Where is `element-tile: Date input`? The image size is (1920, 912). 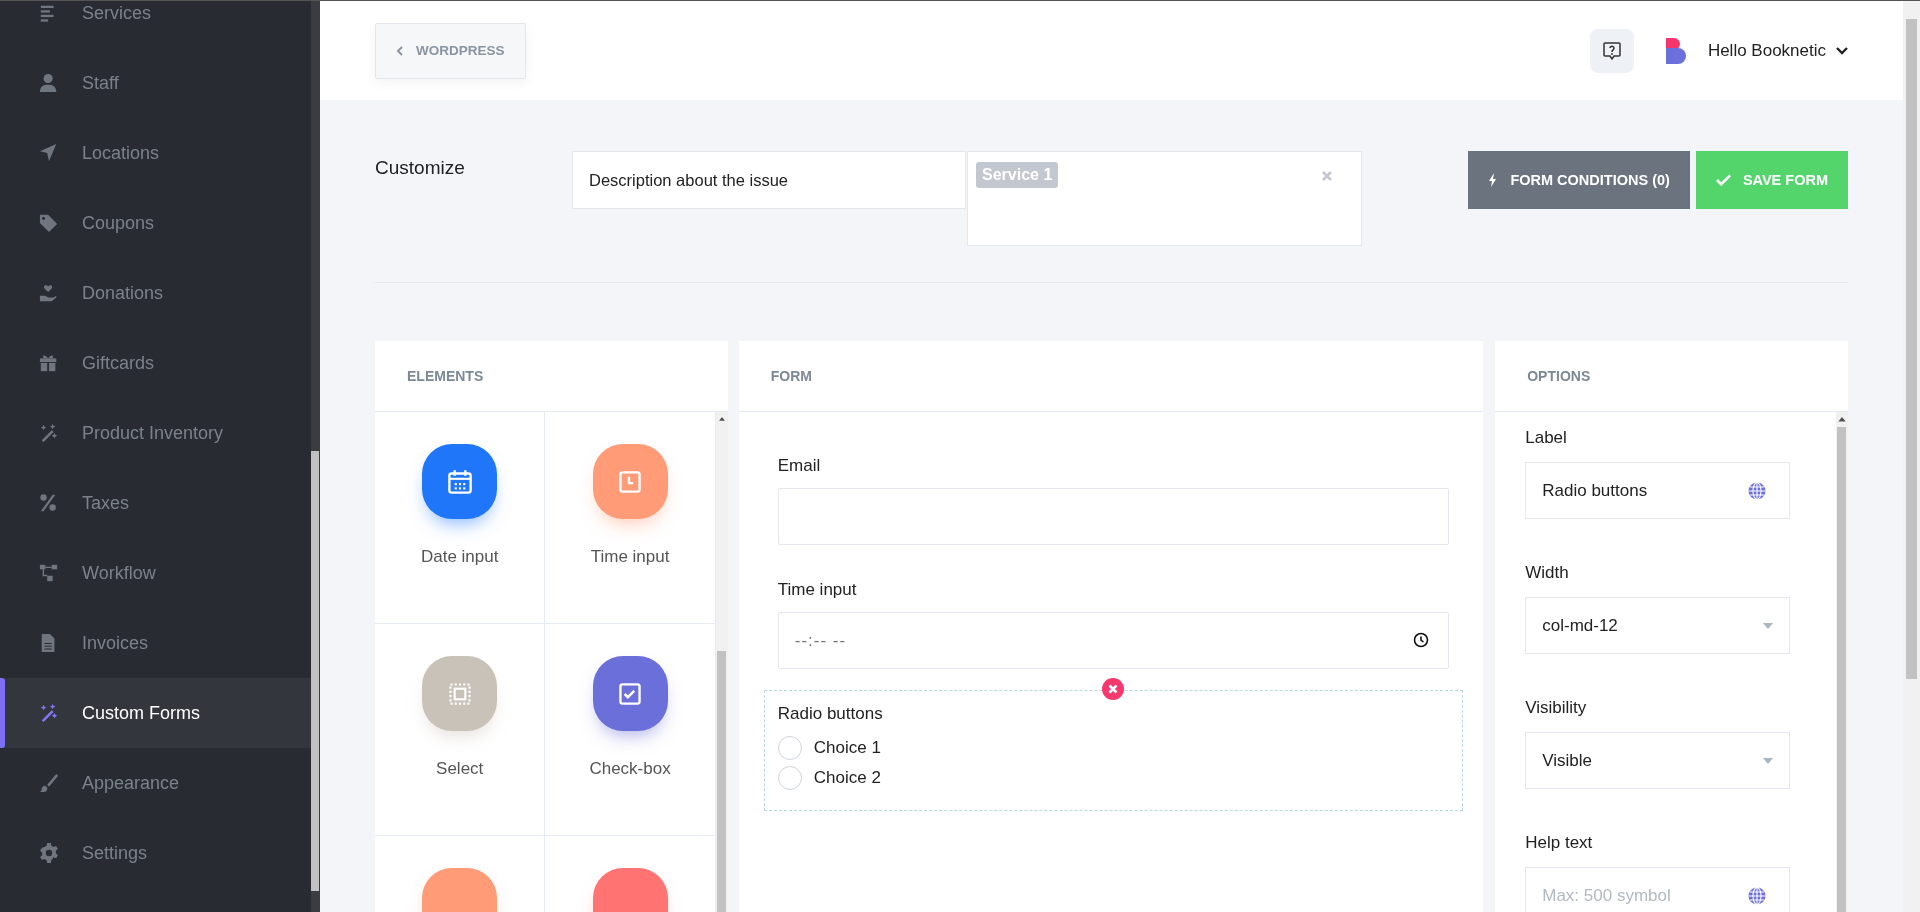
element-tile: Date input is located at coordinates (460, 518).